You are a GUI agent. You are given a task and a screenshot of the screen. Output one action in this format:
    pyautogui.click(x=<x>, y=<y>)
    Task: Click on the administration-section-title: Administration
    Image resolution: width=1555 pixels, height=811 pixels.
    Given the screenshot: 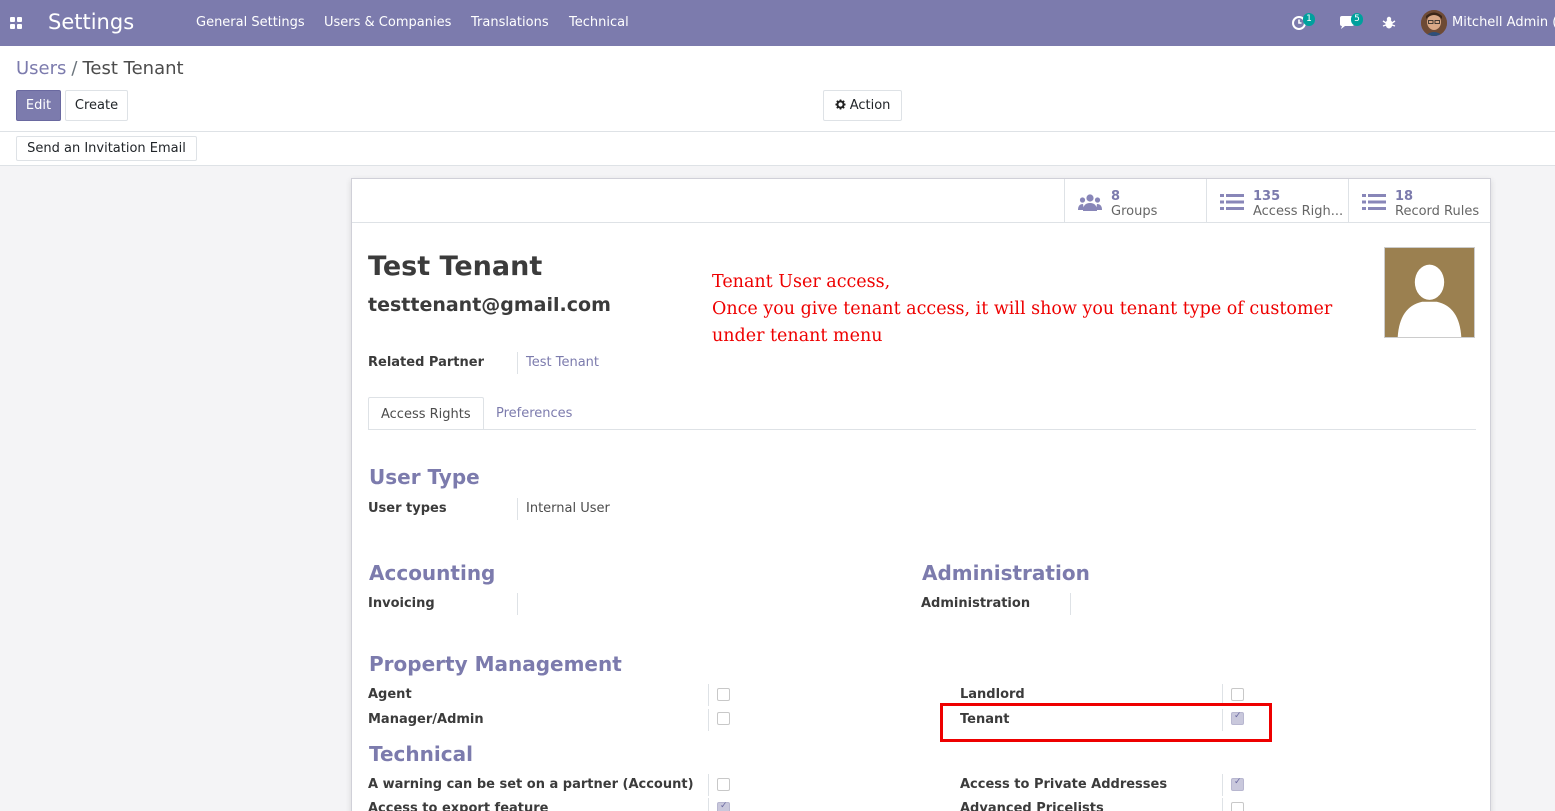 What is the action you would take?
    pyautogui.click(x=1006, y=573)
    